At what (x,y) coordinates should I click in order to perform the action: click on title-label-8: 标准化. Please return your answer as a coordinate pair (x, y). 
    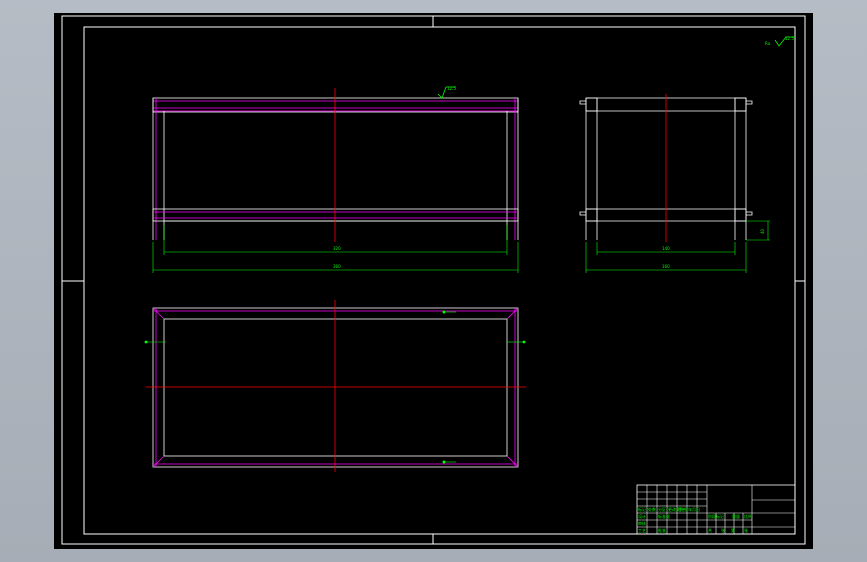
    Looking at the image, I should click on (664, 516).